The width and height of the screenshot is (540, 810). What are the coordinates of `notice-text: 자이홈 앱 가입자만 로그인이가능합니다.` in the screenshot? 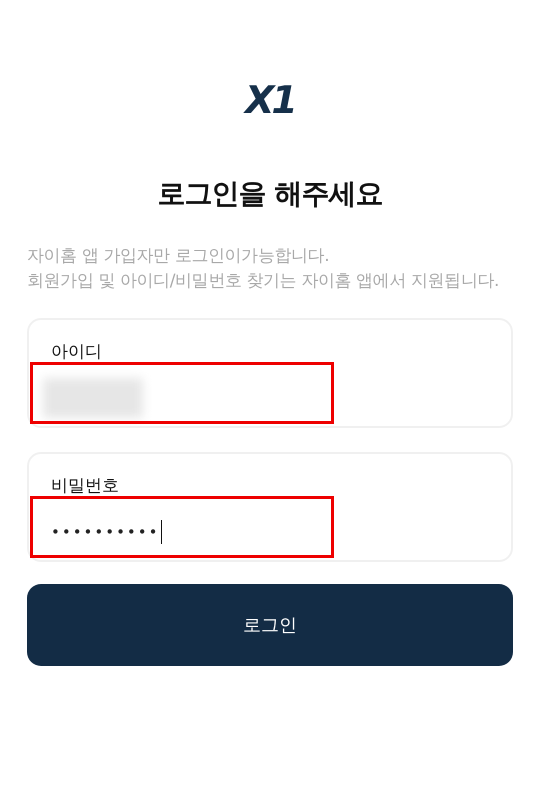 It's located at (178, 256).